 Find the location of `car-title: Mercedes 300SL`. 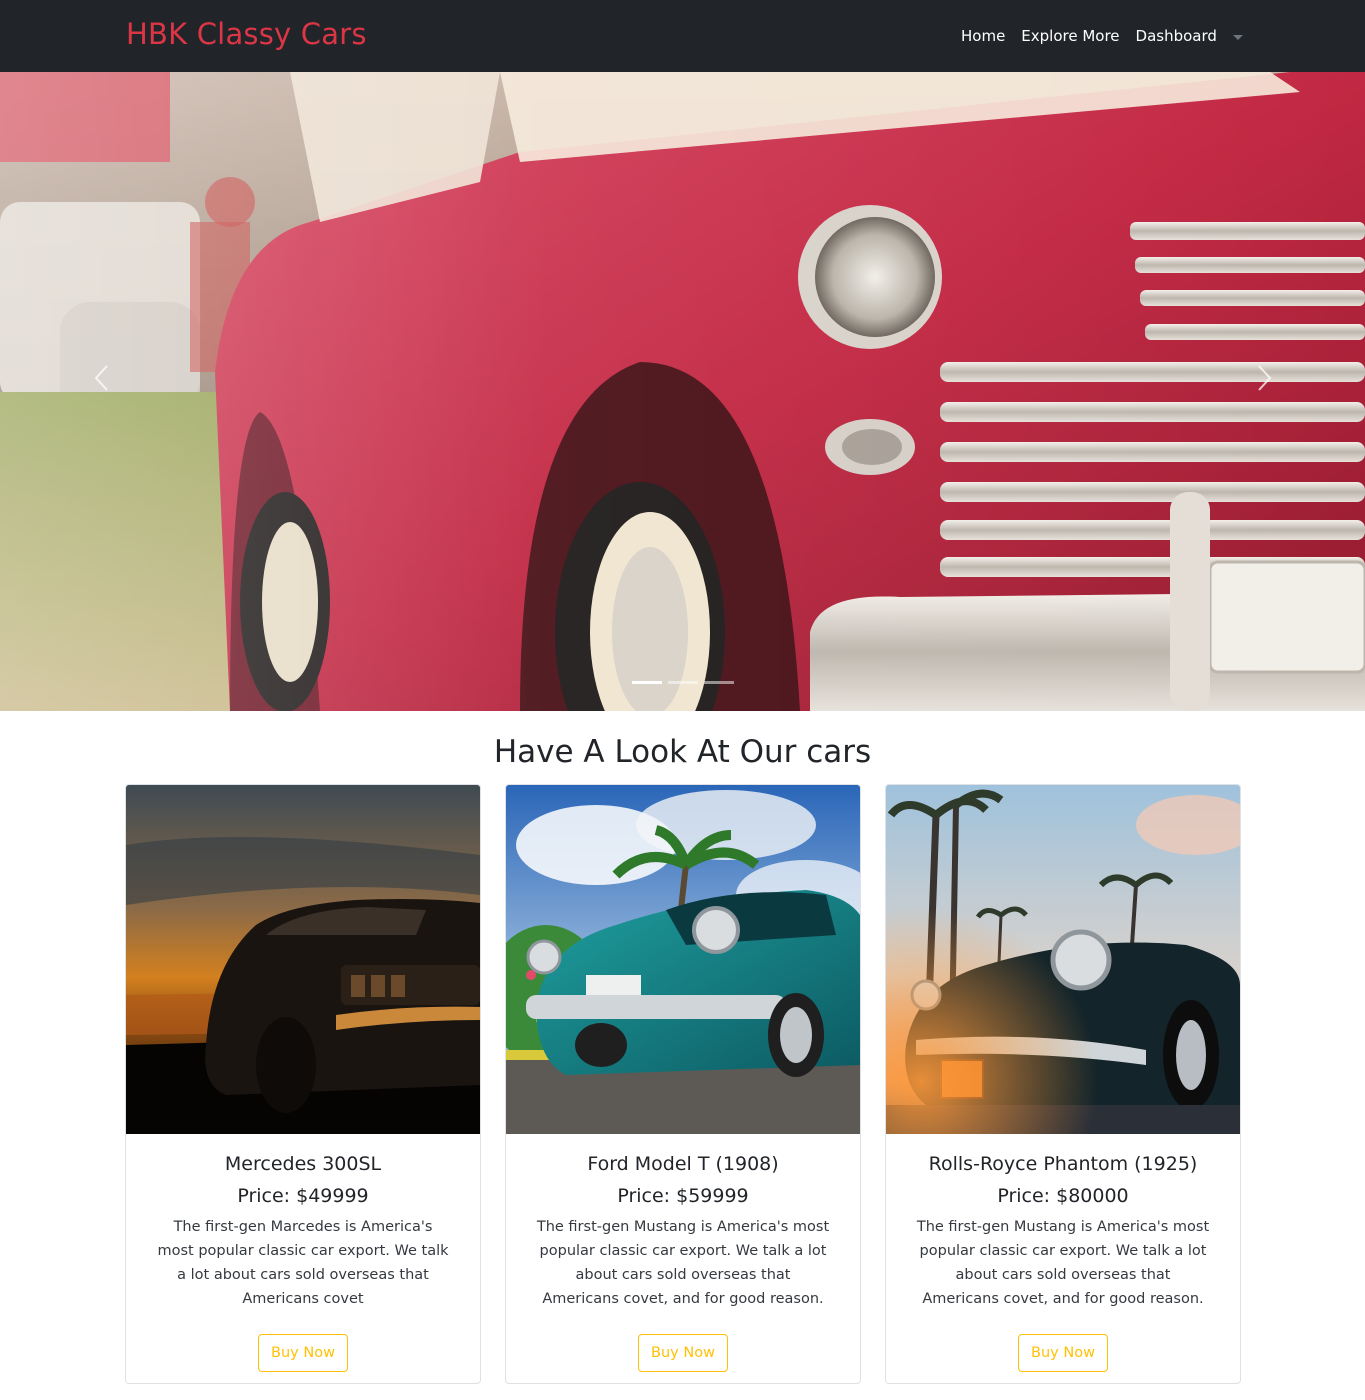

car-title: Mercedes 300SL is located at coordinates (303, 1164).